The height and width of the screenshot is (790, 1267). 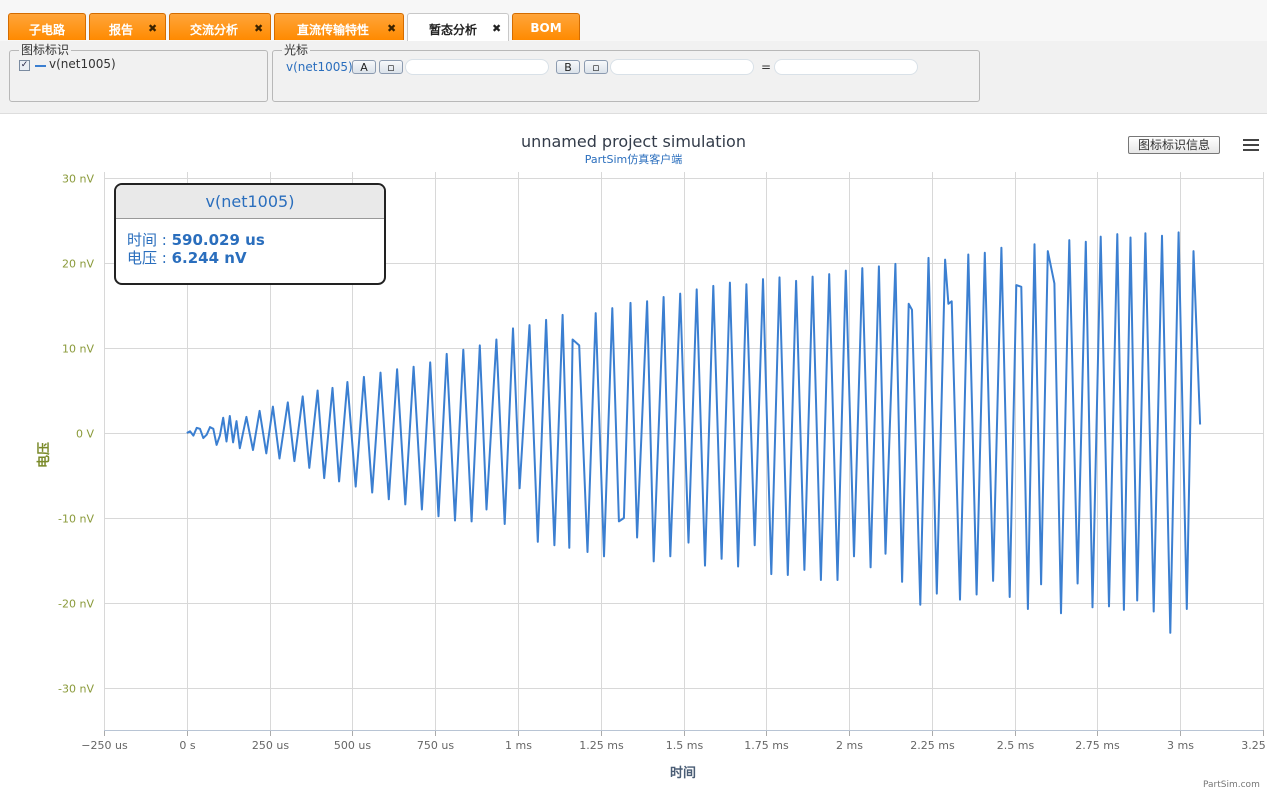 I want to click on y-tick-label: -30 nV, so click(x=76, y=689).